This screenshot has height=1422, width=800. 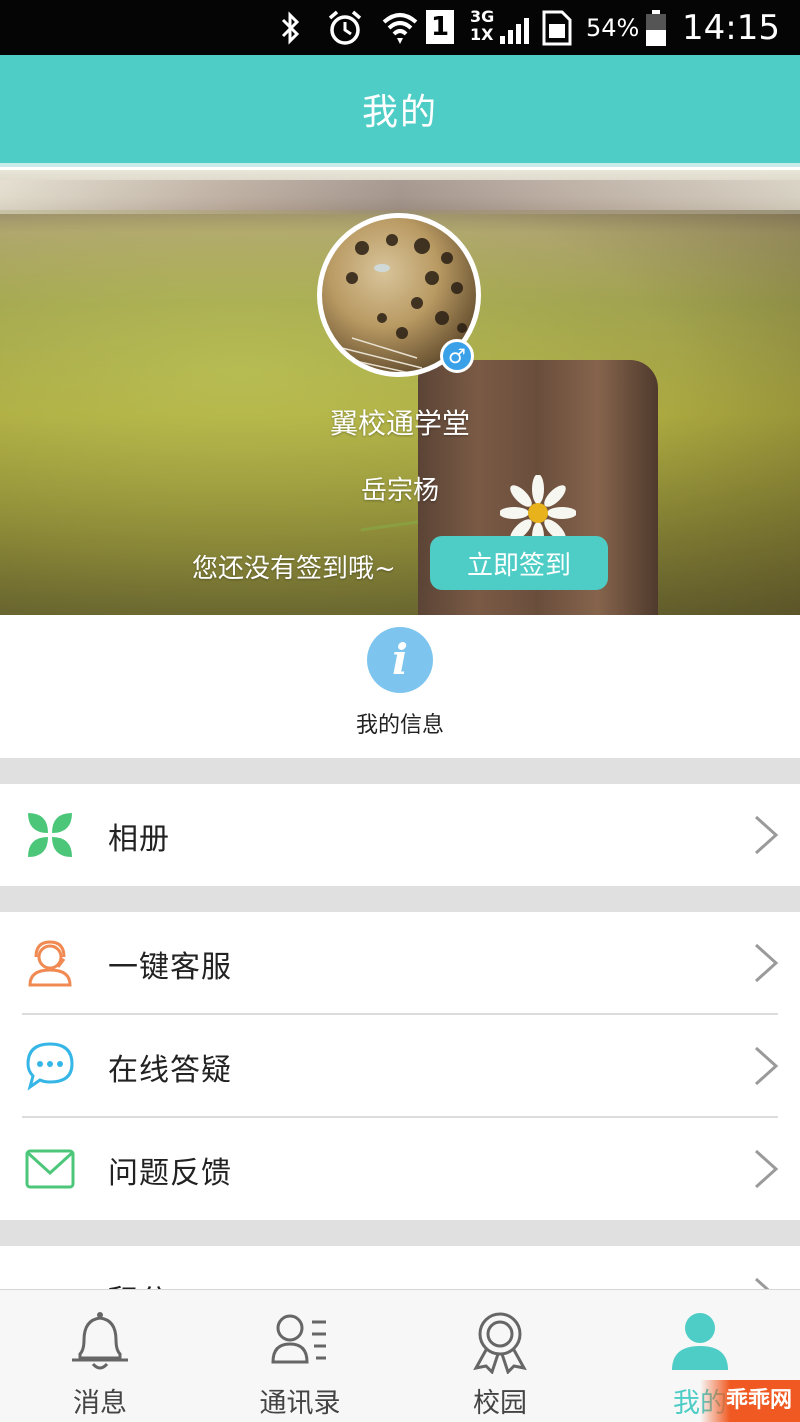 I want to click on signal-icon, so click(x=514, y=31).